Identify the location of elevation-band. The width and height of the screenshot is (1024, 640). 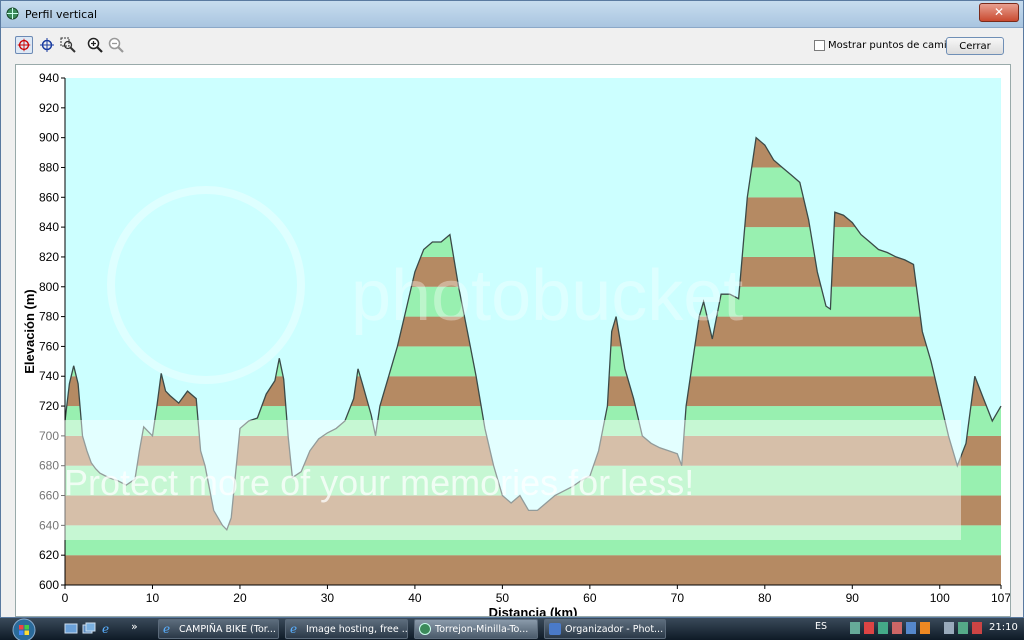
(533, 570).